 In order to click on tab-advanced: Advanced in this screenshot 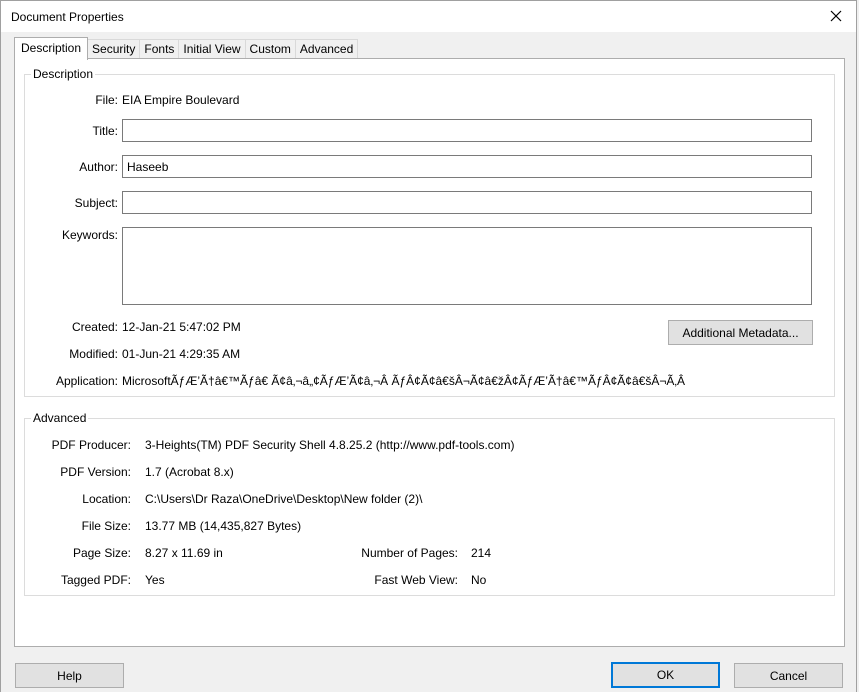, I will do `click(326, 49)`.